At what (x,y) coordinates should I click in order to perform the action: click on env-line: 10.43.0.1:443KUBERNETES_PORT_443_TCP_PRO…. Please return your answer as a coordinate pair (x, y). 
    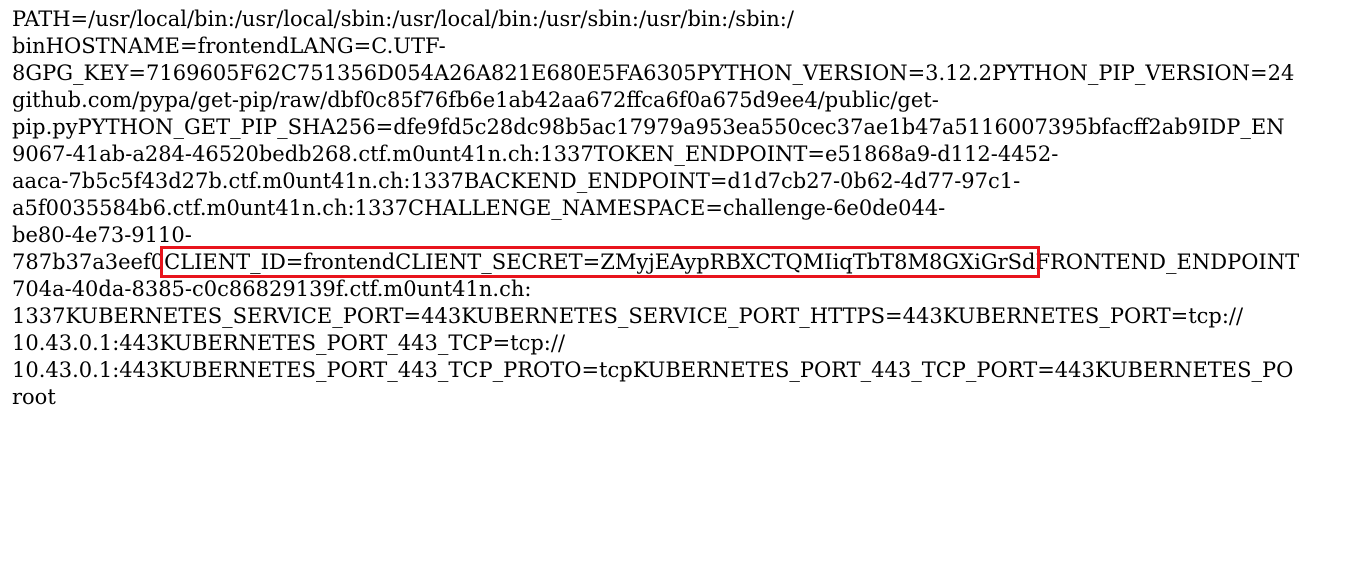
    Looking at the image, I should click on (653, 370).